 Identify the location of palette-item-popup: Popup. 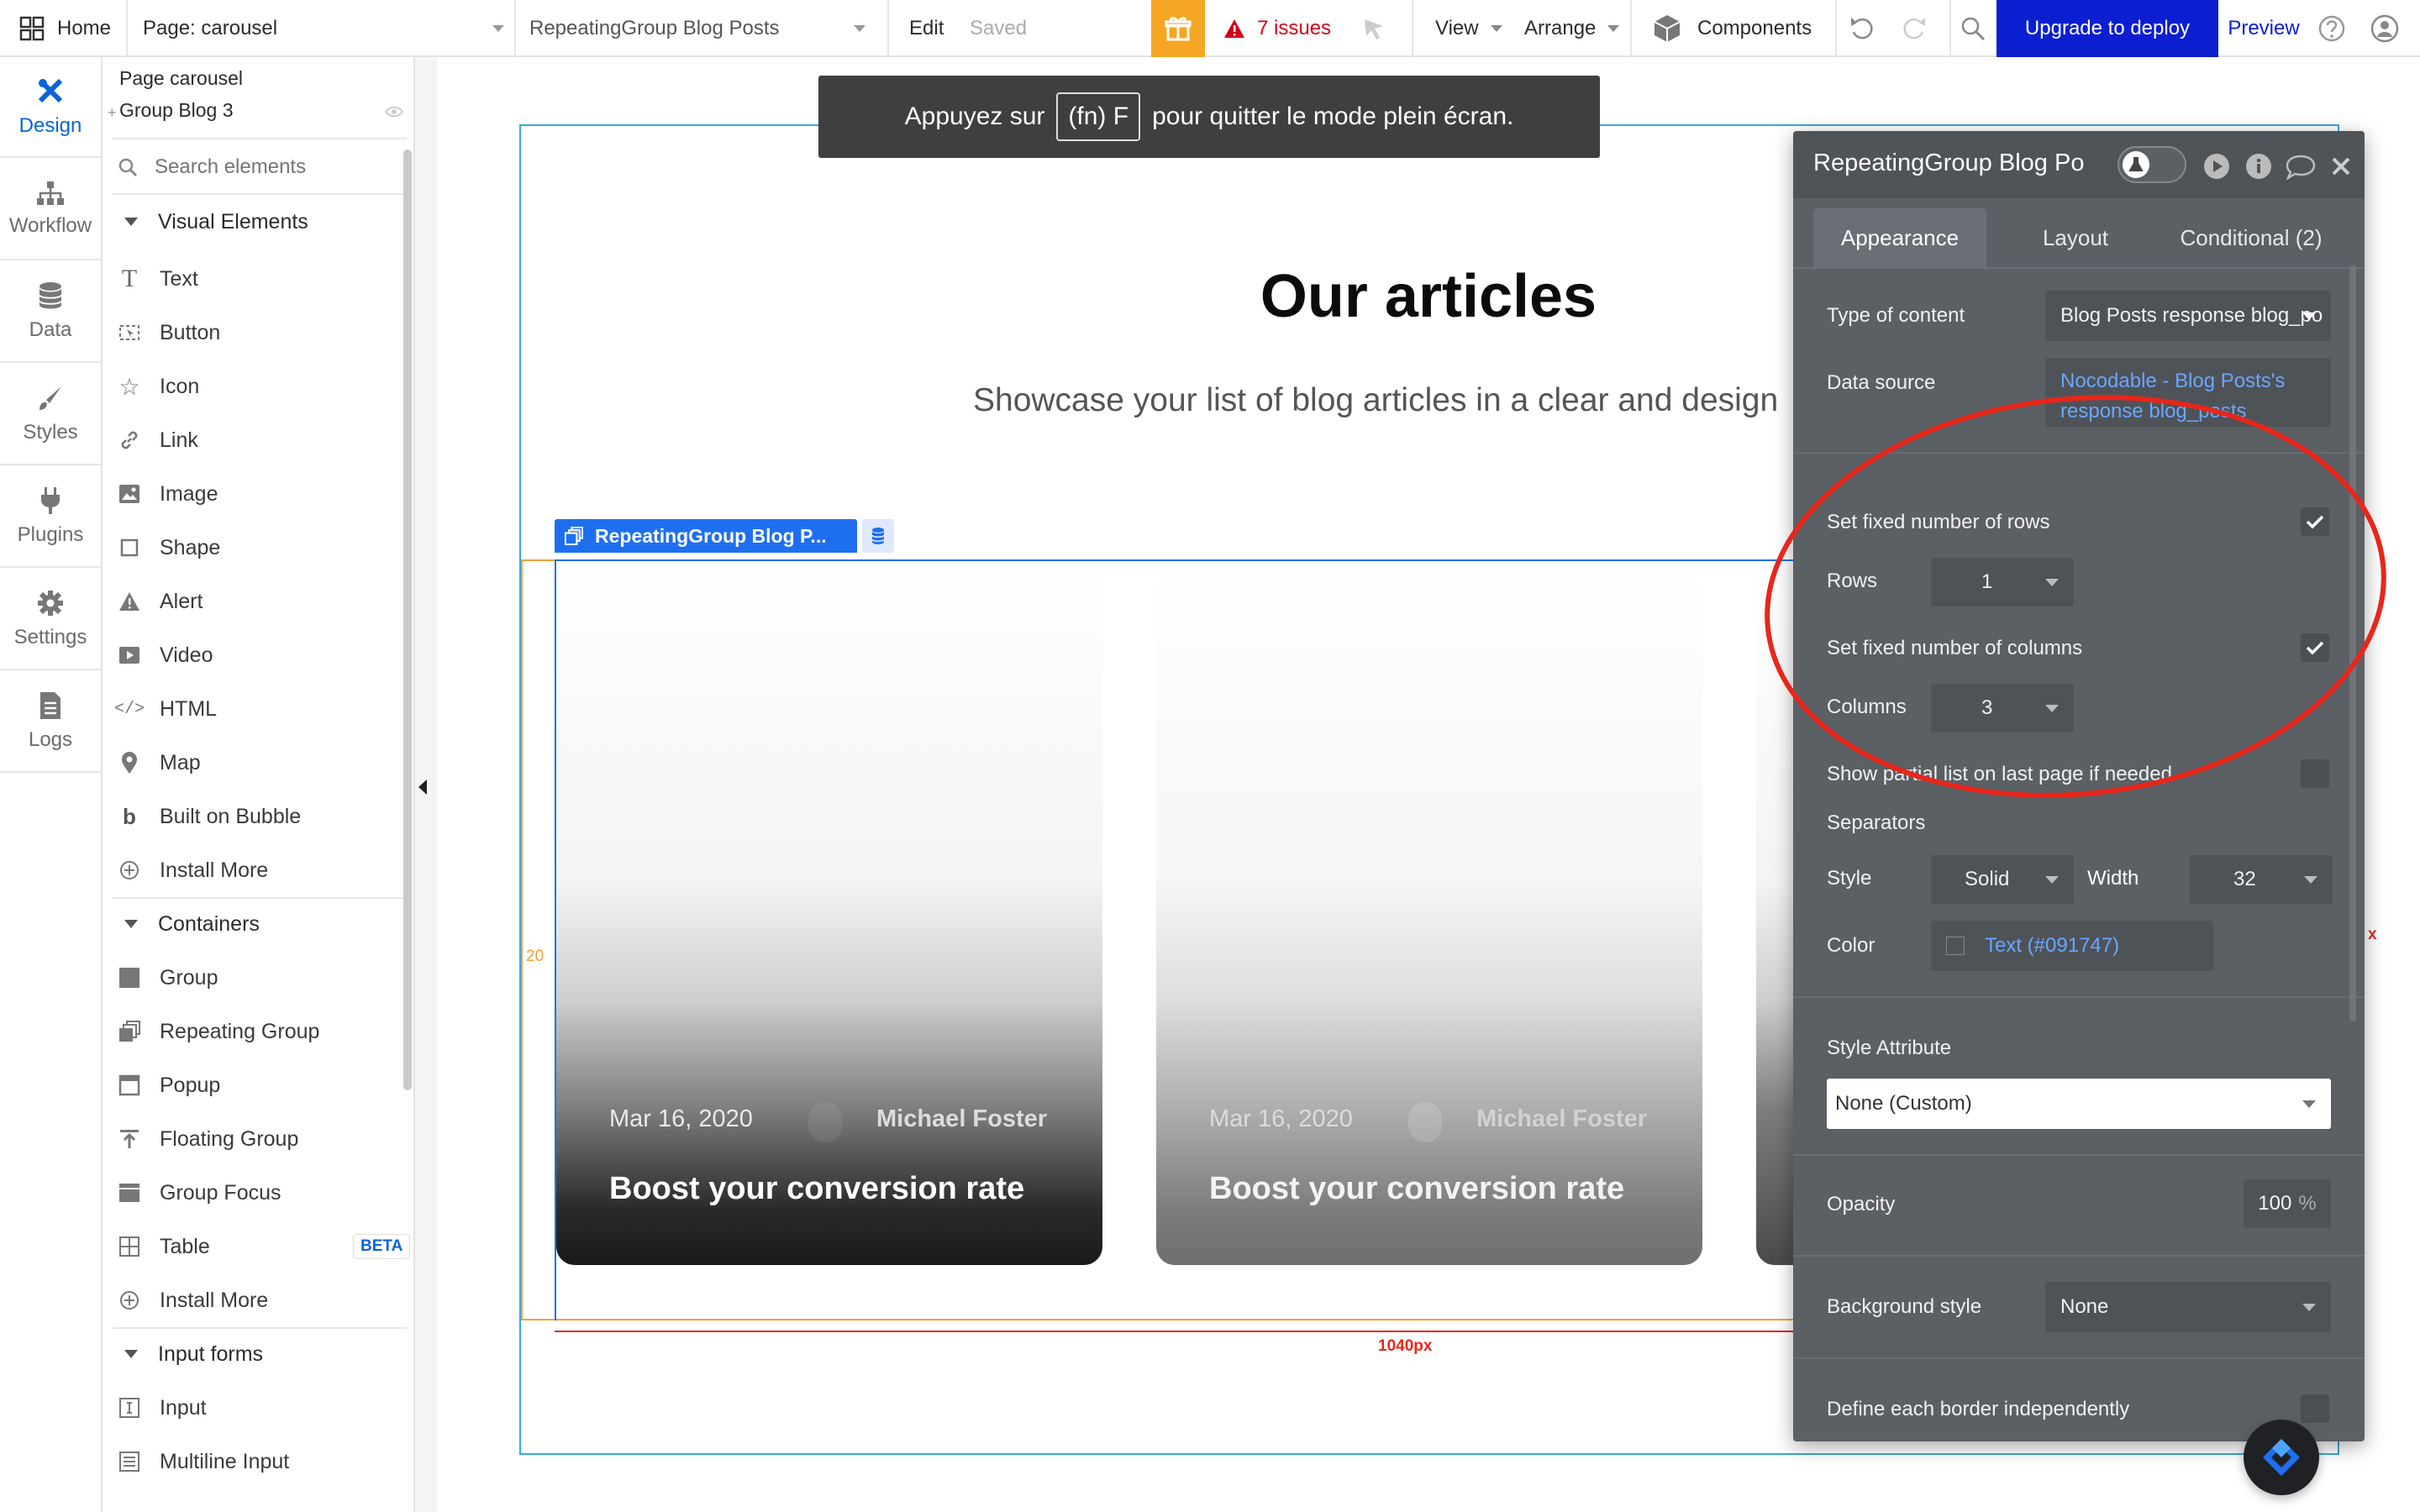
(169, 1085).